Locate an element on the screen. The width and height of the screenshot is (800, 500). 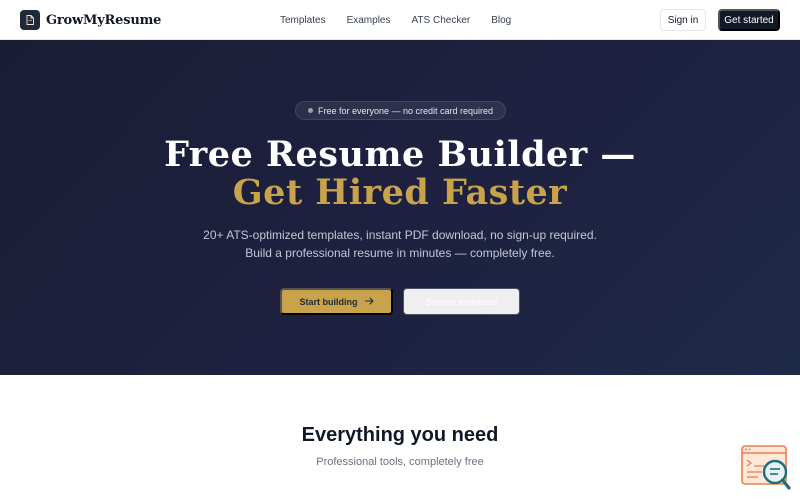
nav-link-examples: Examples is located at coordinates (369, 20).